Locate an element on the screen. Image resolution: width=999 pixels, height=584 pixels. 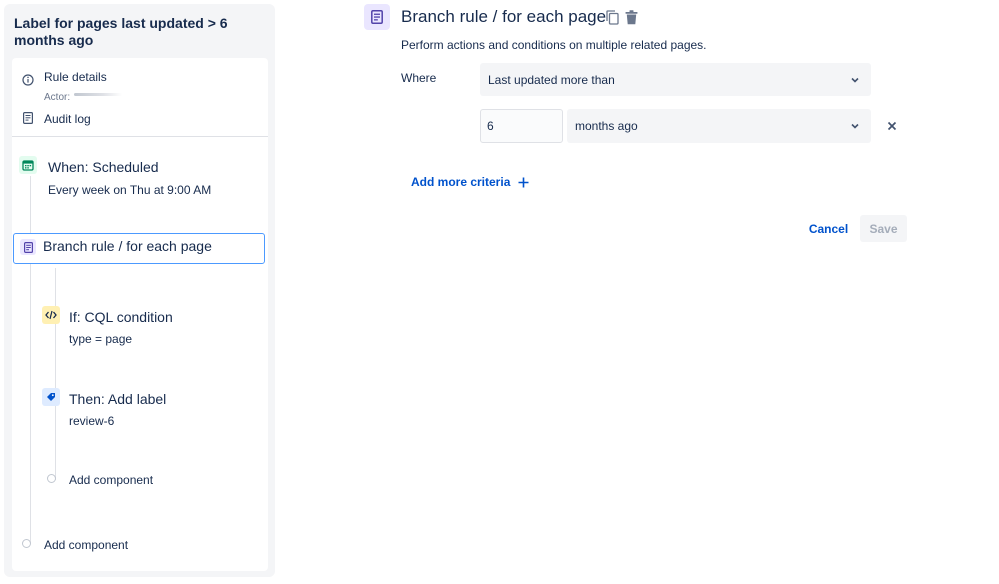
page-icon is located at coordinates (28, 247).